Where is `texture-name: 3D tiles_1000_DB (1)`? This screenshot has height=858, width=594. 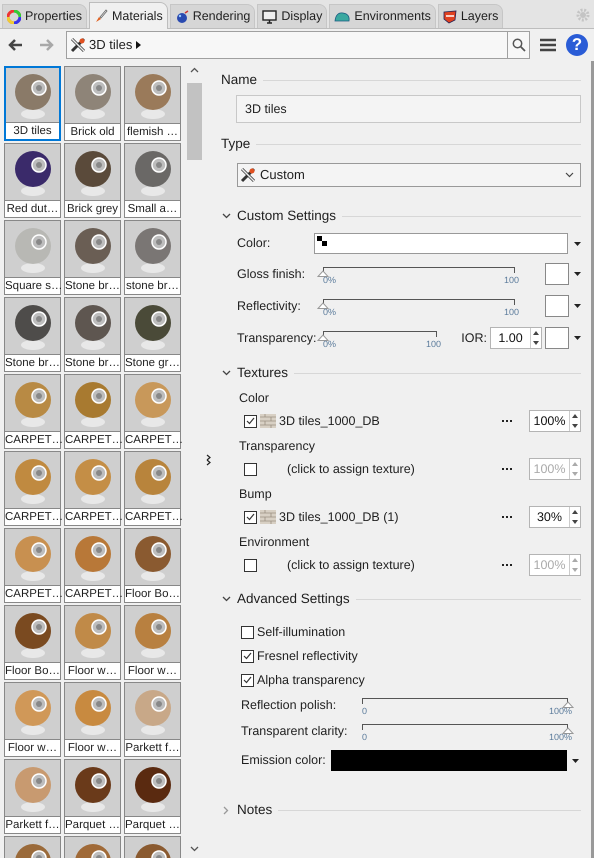
texture-name: 3D tiles_1000_DB (1) is located at coordinates (339, 517).